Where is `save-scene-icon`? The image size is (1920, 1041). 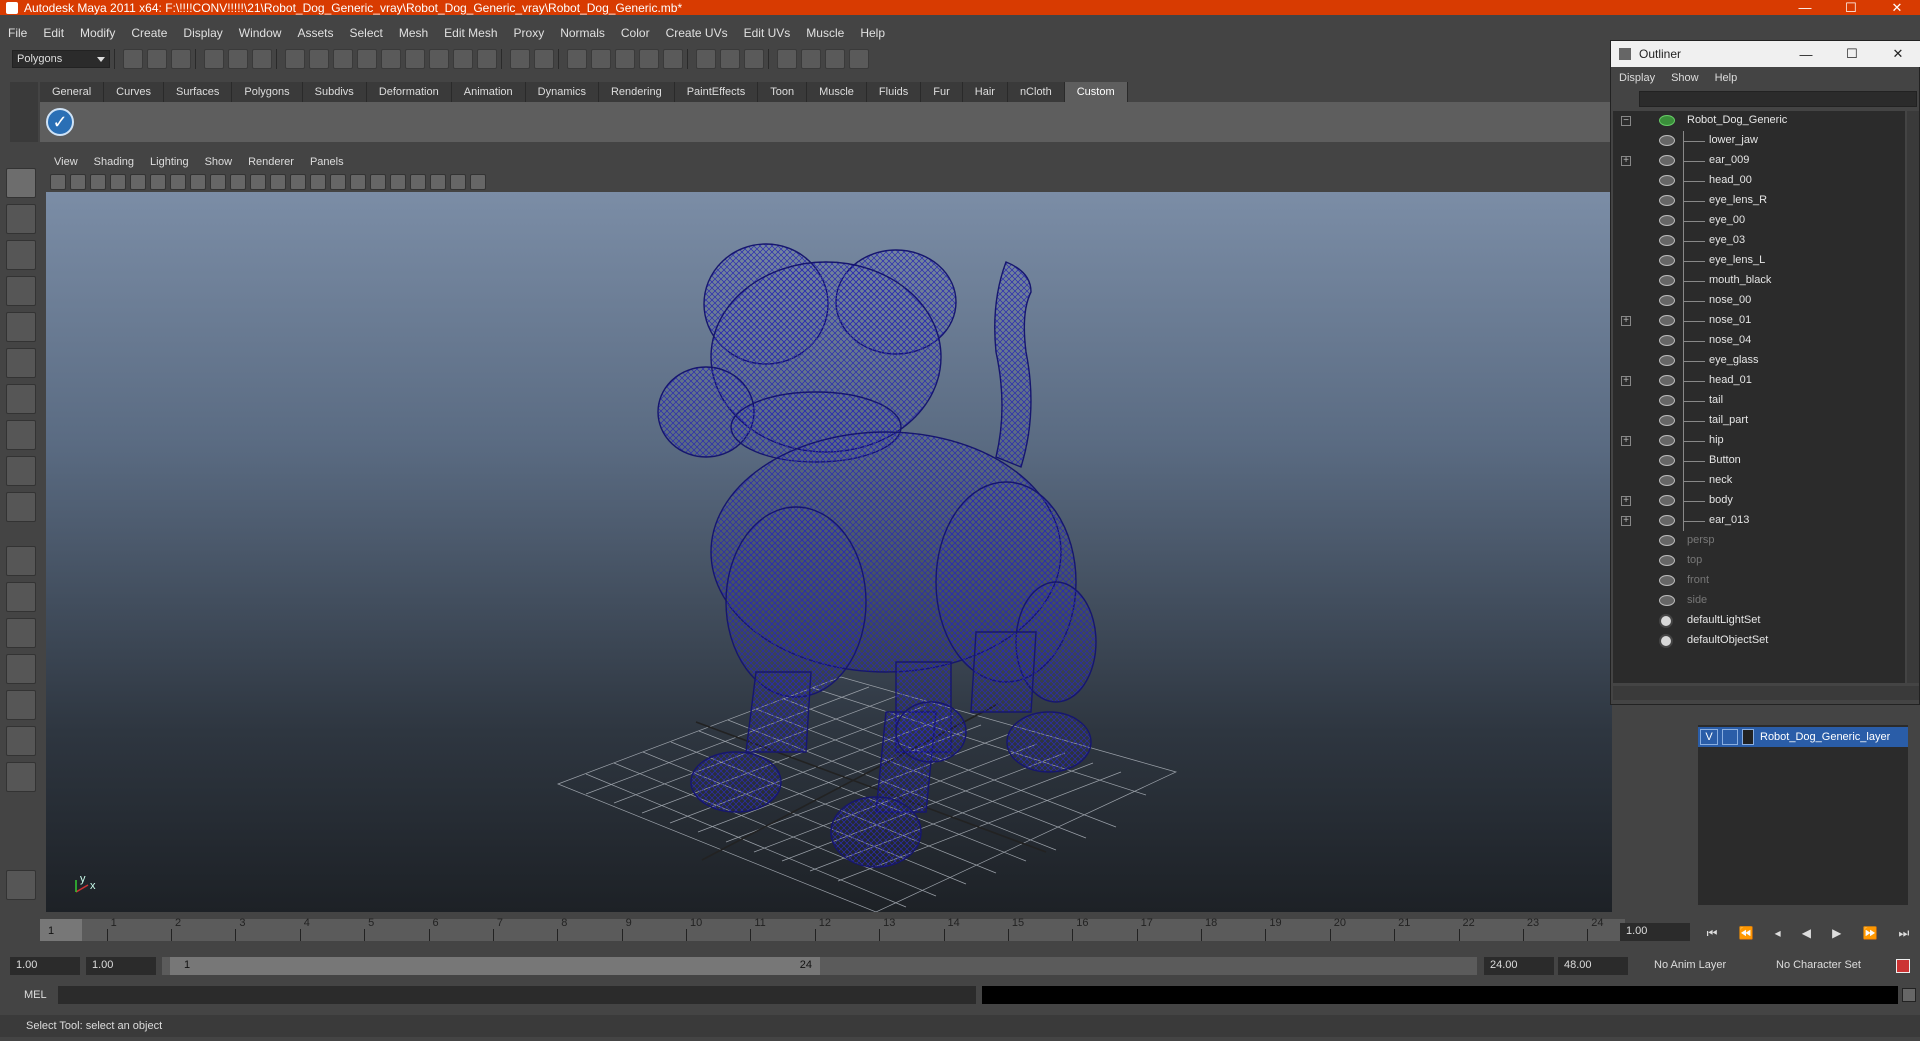
save-scene-icon is located at coordinates (181, 59).